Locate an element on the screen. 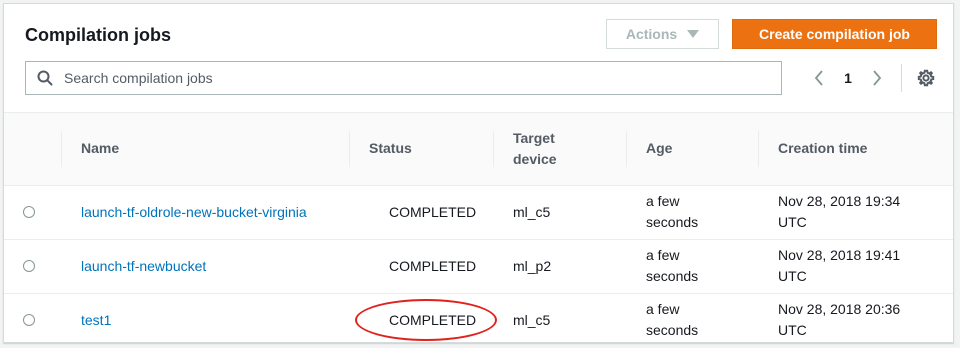 The width and height of the screenshot is (960, 348). gear-icon is located at coordinates (926, 78).